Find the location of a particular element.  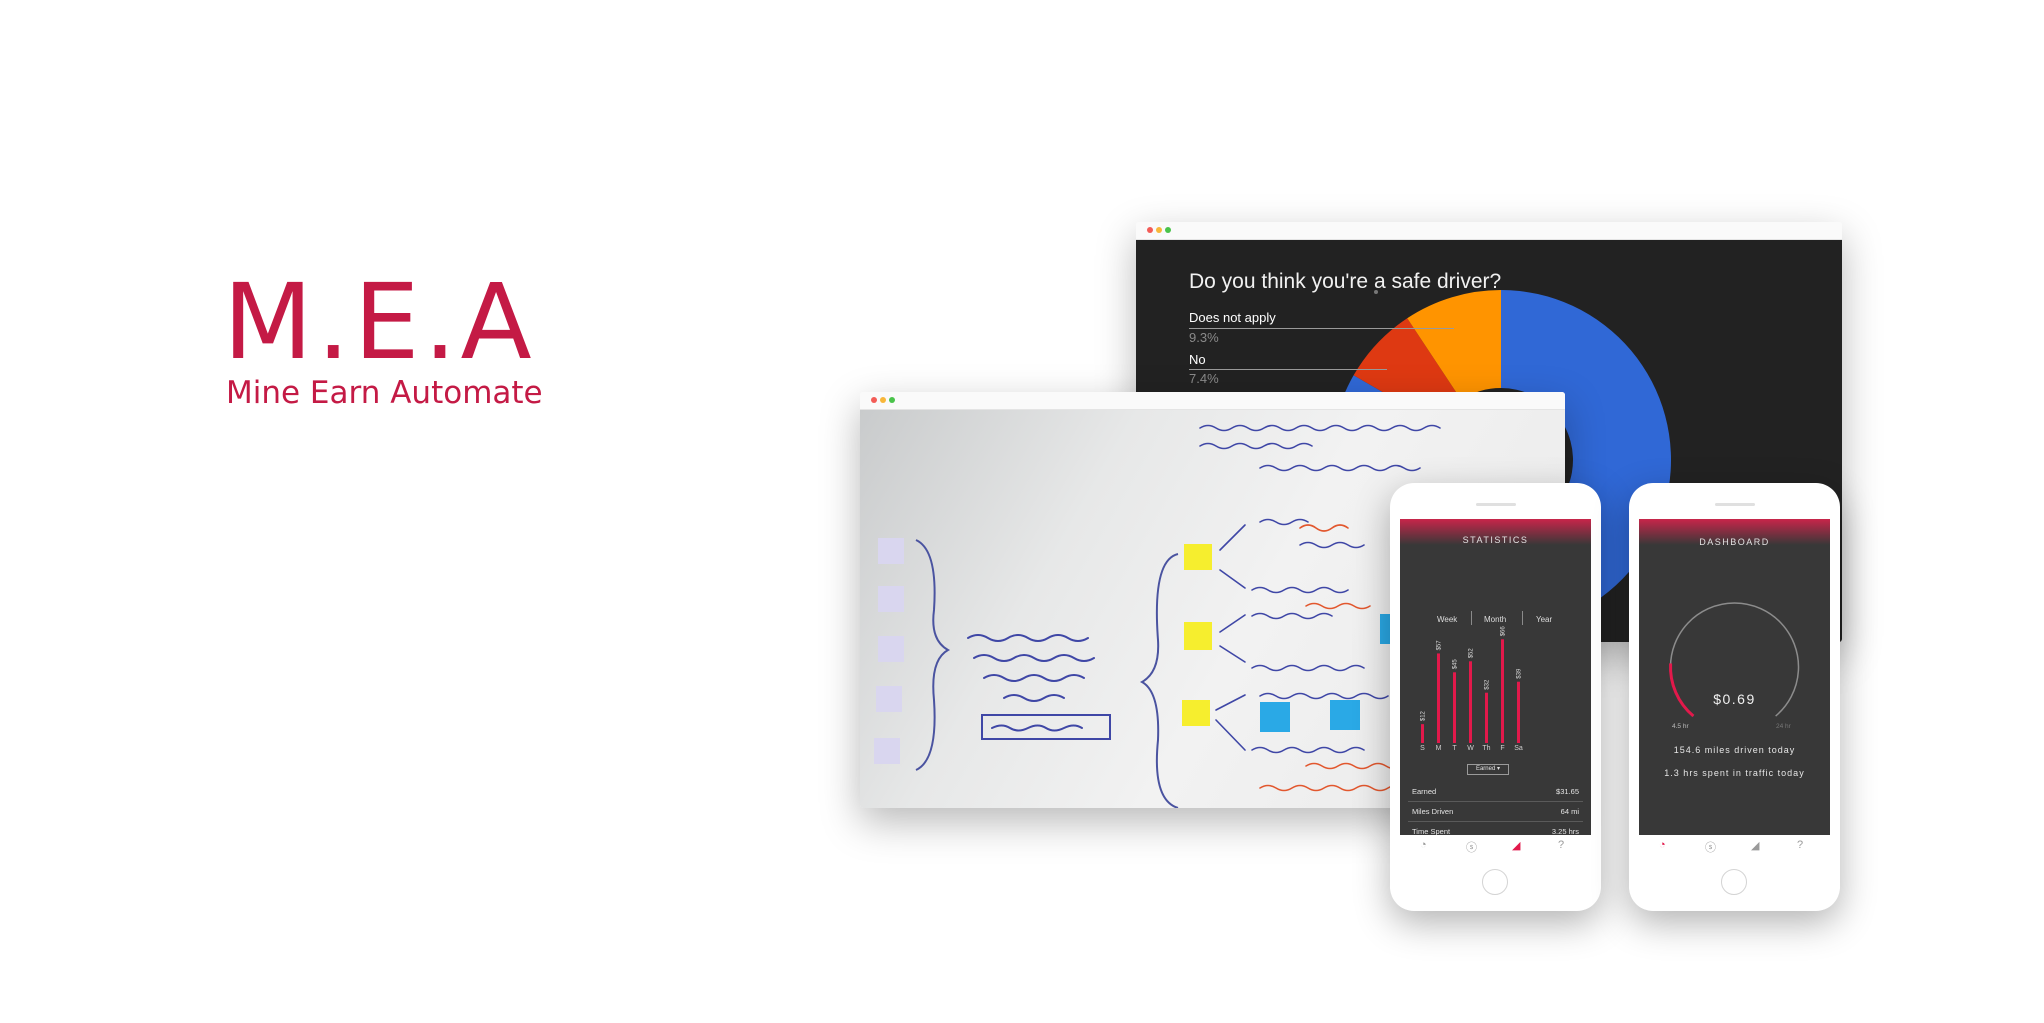

day-label: S is located at coordinates (1422, 748).